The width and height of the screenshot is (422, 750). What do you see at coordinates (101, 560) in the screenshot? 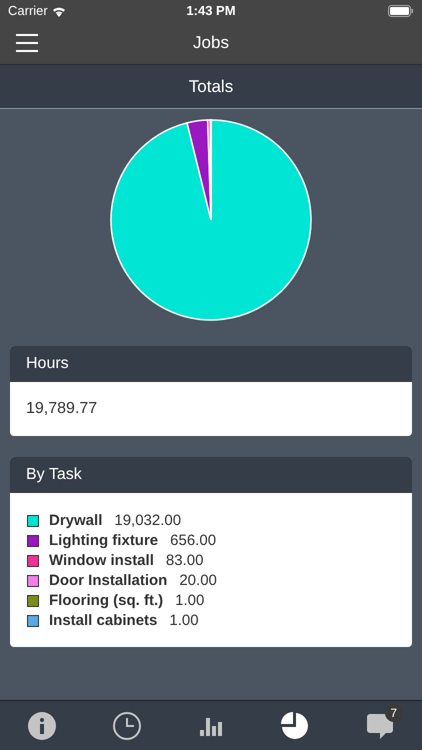
I see `task-name: Window install` at bounding box center [101, 560].